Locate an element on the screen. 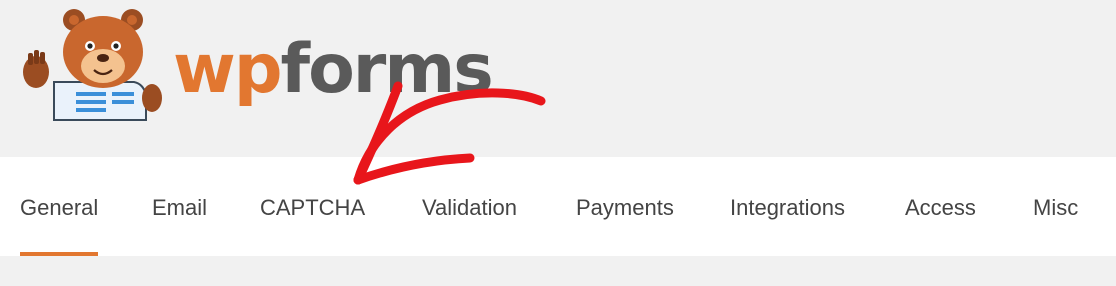 Image resolution: width=1116 pixels, height=286 pixels. logo-wp-text: wp is located at coordinates (227, 69).